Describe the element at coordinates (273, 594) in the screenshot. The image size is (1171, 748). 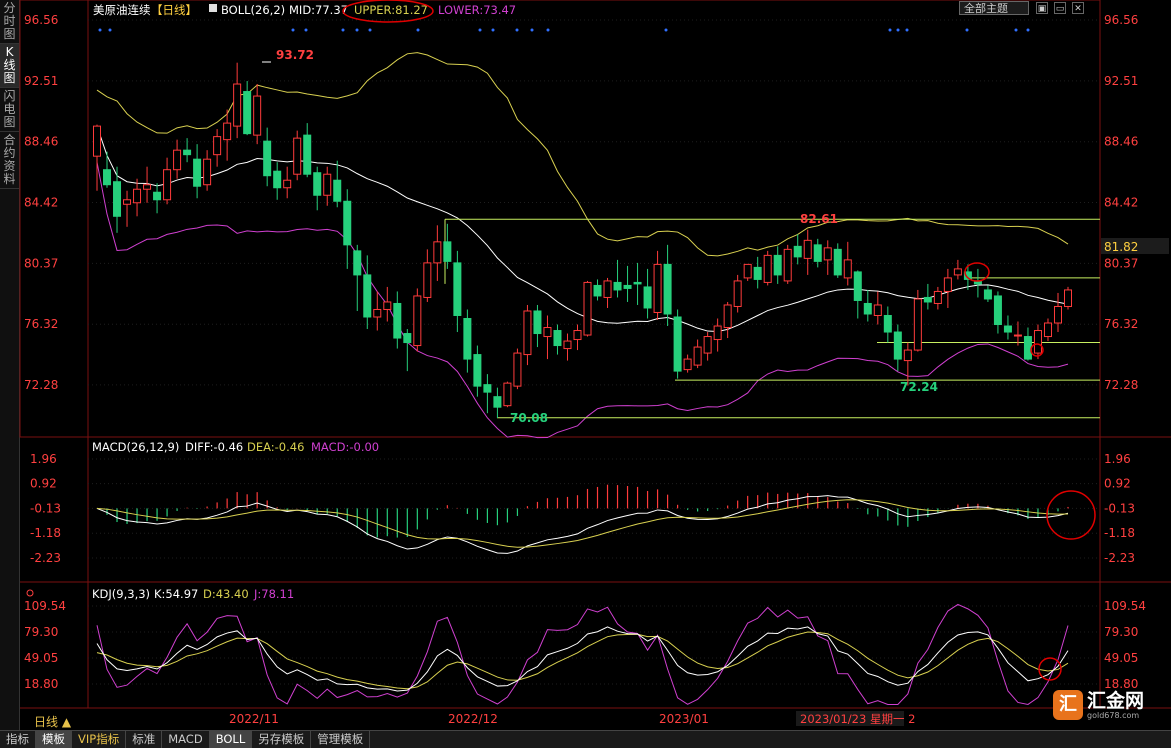
I see `kdj-j: J:78.11` at that location.